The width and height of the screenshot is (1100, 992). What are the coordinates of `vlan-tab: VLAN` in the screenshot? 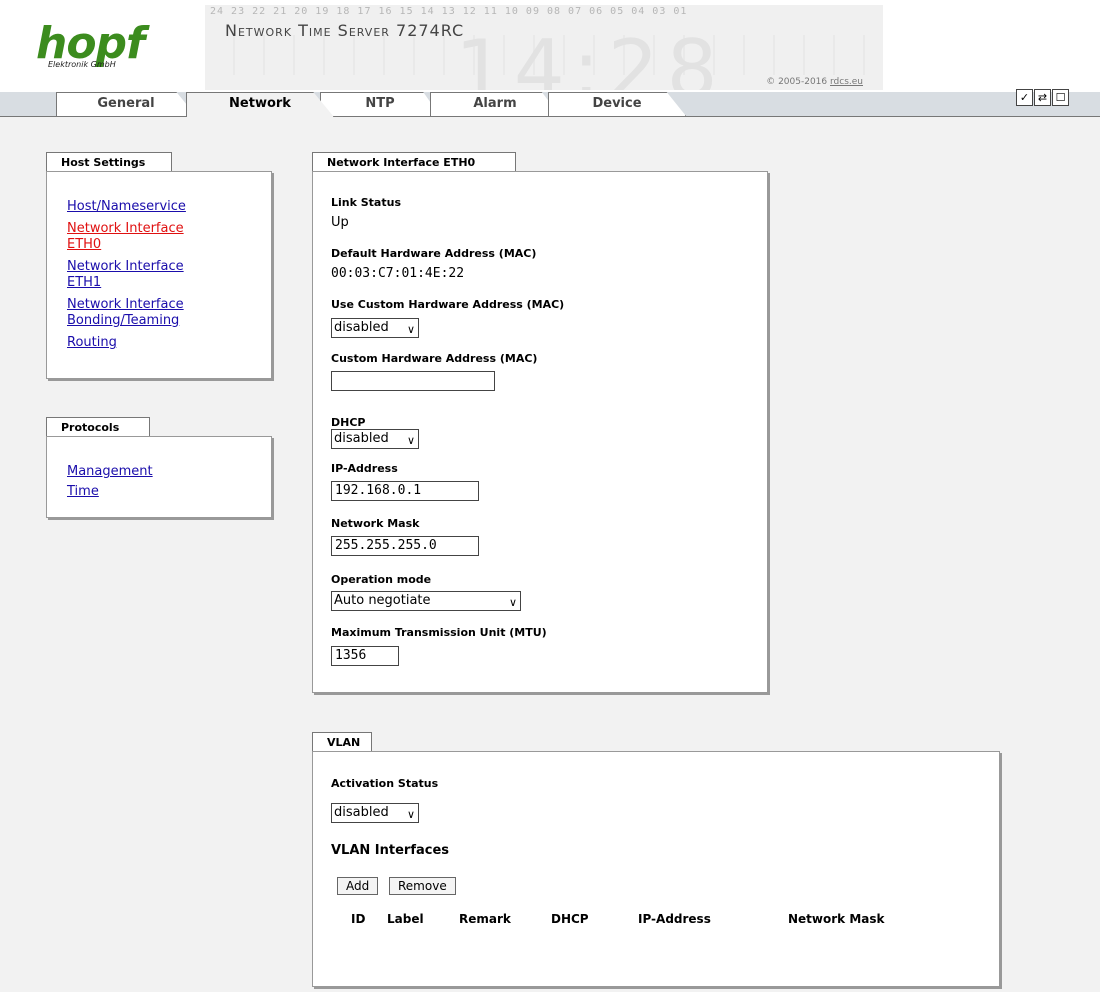 It's located at (342, 742).